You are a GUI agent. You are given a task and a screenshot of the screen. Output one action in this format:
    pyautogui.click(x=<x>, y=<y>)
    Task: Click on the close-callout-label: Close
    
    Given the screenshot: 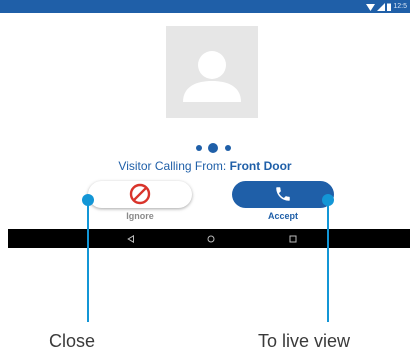 What is the action you would take?
    pyautogui.click(x=72, y=341)
    